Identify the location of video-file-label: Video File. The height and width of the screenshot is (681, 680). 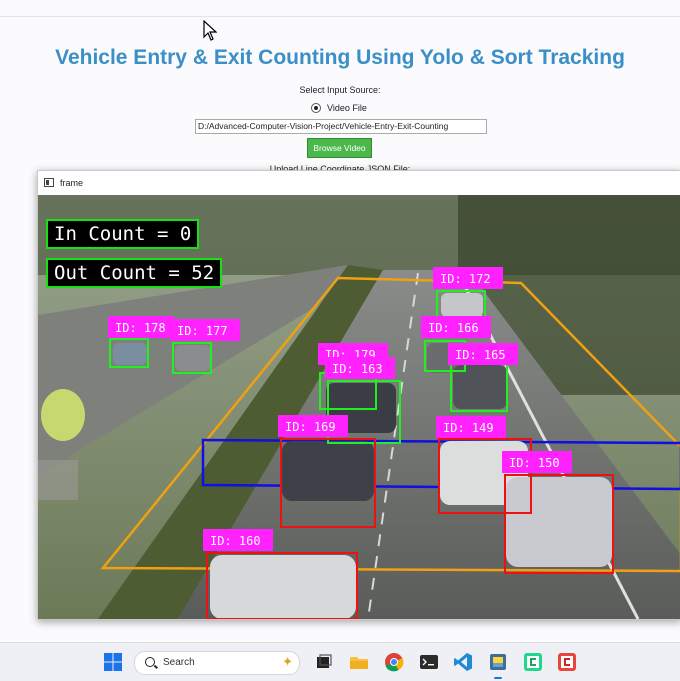
(347, 108).